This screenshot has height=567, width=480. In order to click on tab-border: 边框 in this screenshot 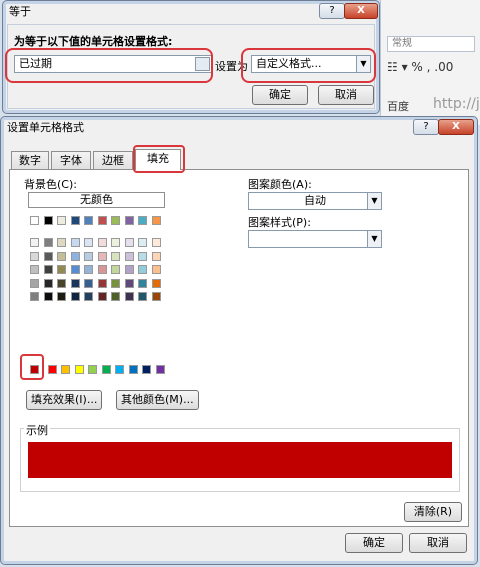, I will do `click(113, 160)`.